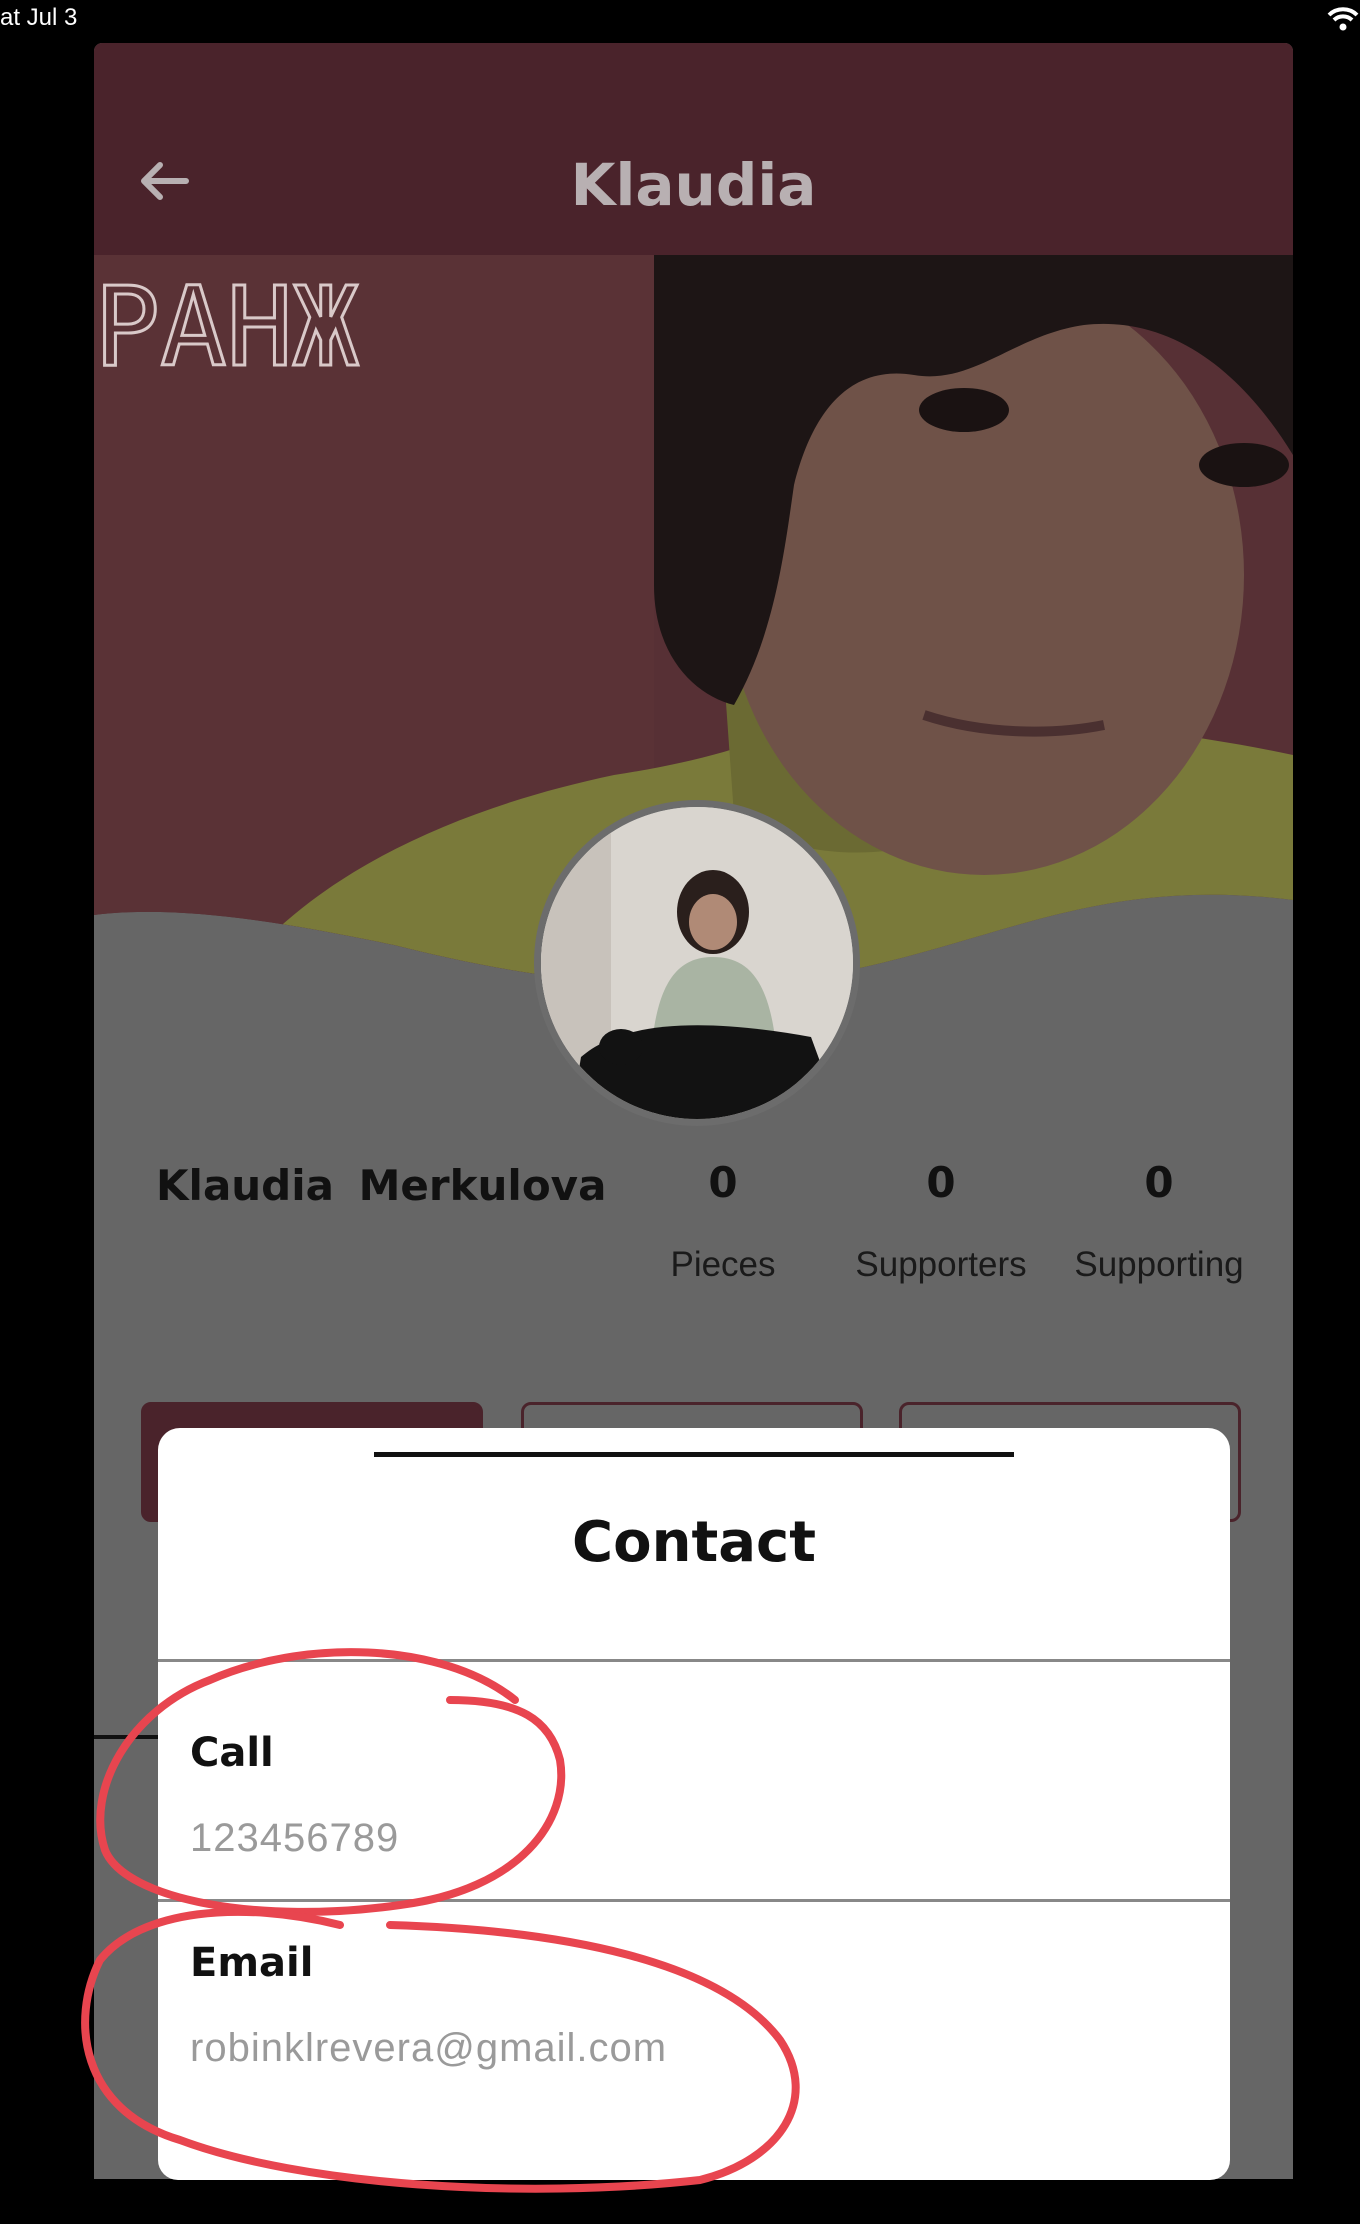 The image size is (1360, 2224). Describe the element at coordinates (694, 1542) in the screenshot. I see `sheet-title: Contact` at that location.